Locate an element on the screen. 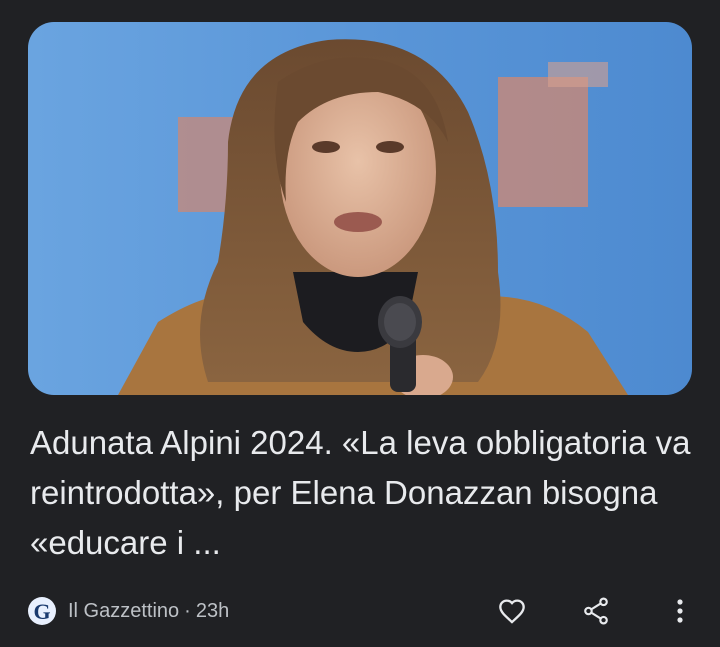 The image size is (720, 647). more-vert-icon is located at coordinates (680, 611).